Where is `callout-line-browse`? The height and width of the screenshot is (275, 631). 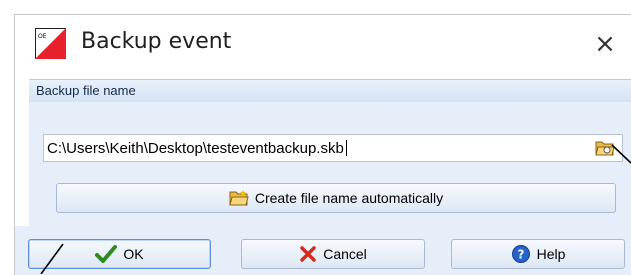
callout-line-browse is located at coordinates (621, 154).